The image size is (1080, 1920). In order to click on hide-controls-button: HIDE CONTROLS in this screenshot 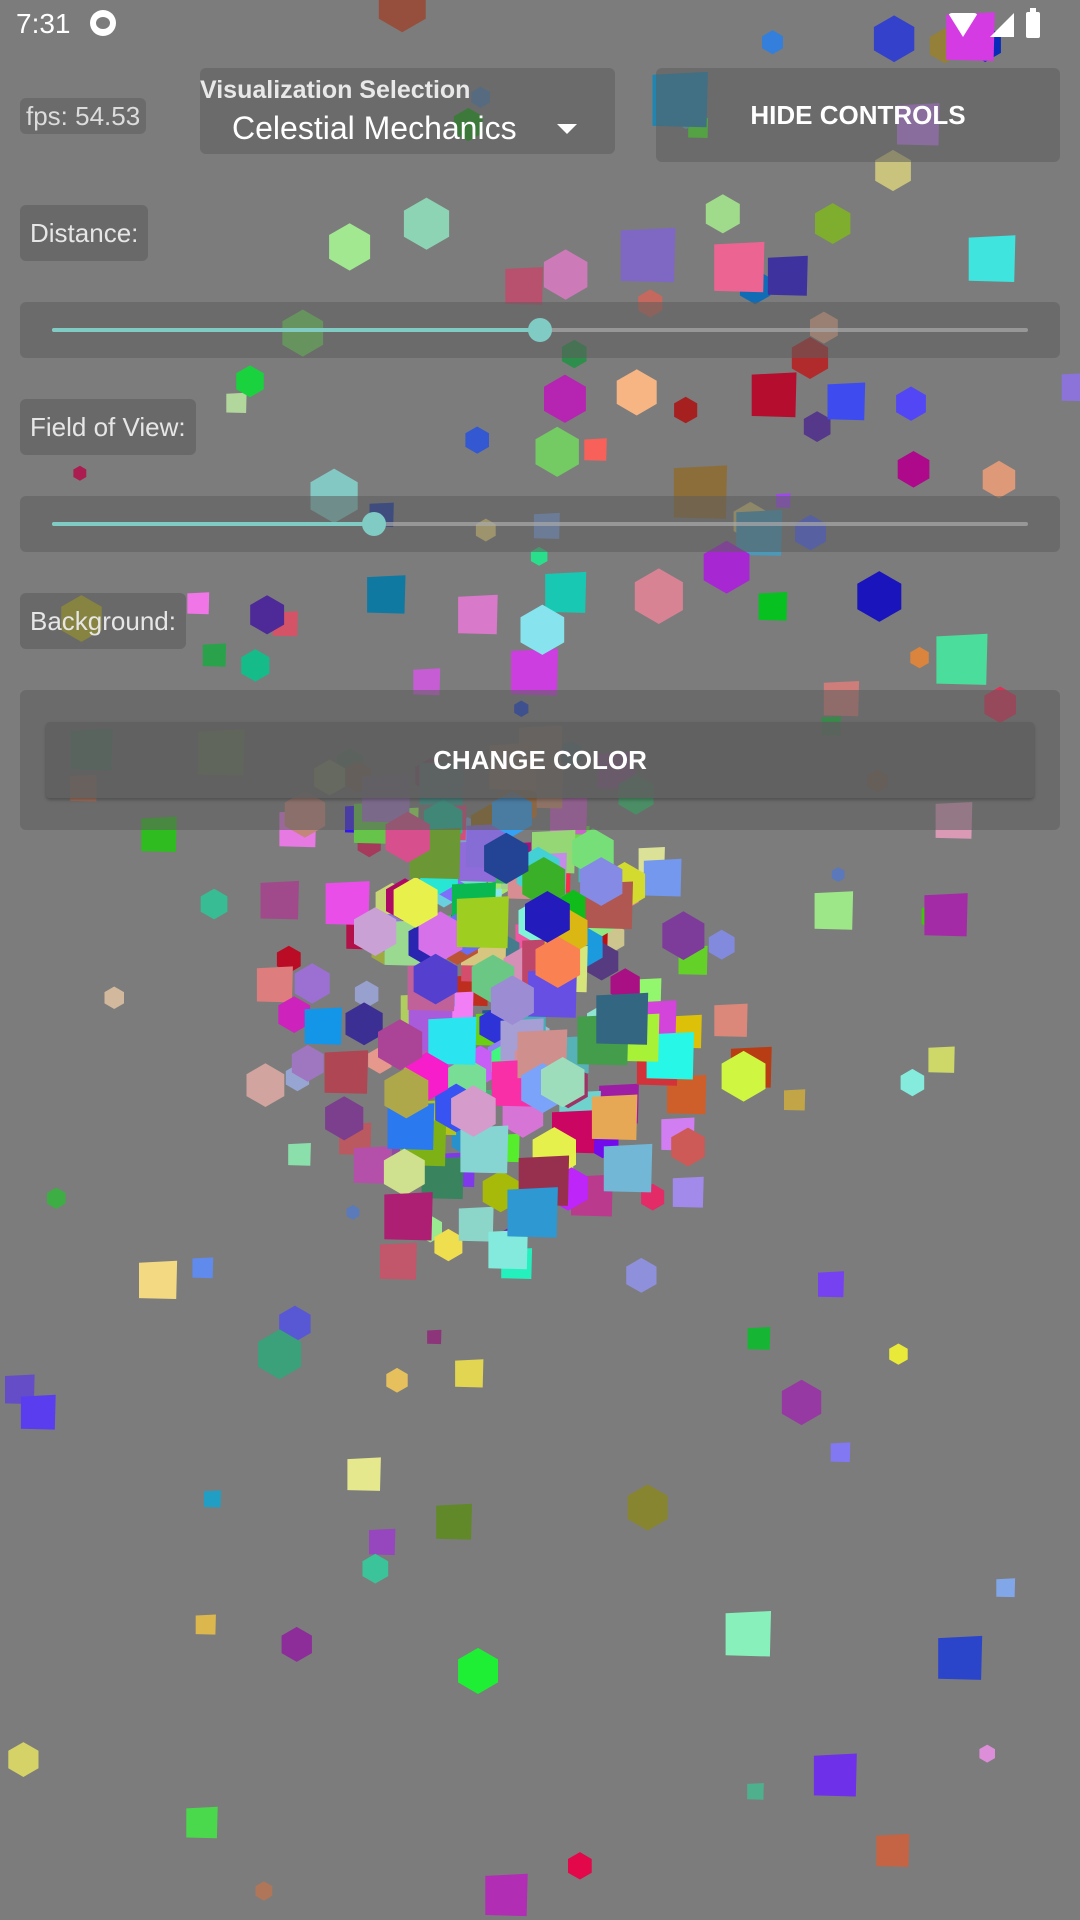, I will do `click(858, 115)`.